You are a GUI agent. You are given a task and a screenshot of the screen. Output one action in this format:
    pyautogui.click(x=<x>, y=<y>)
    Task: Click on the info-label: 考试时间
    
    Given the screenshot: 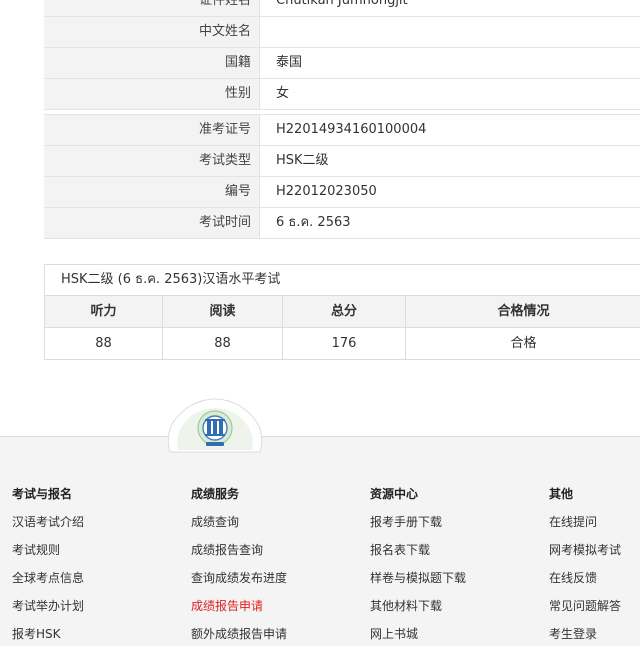 What is the action you would take?
    pyautogui.click(x=151, y=223)
    